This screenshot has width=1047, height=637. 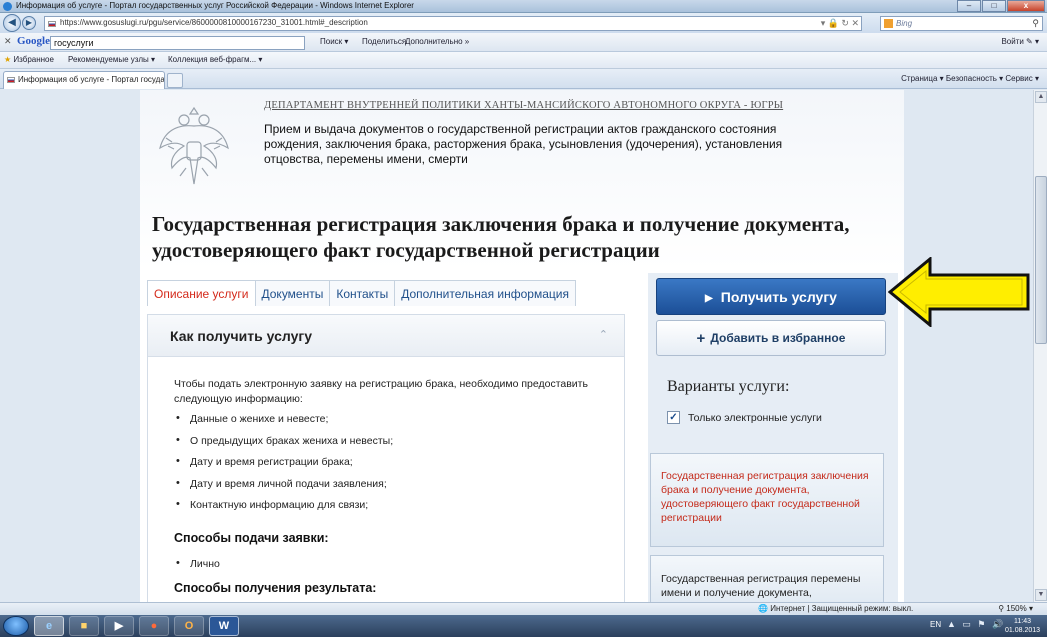 I want to click on outlook-taskbar-icon: O, so click(x=189, y=626).